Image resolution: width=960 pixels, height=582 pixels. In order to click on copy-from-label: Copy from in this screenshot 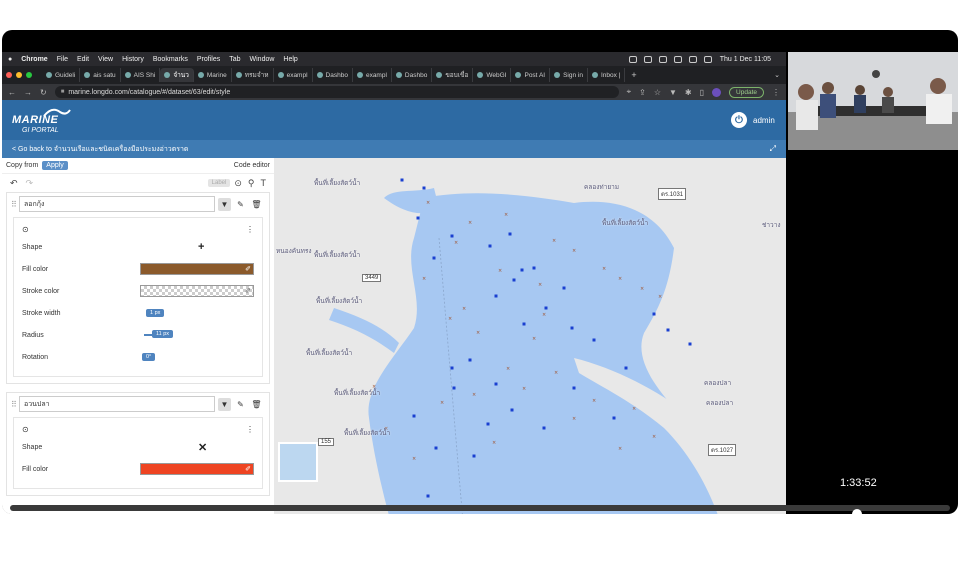, I will do `click(22, 165)`.